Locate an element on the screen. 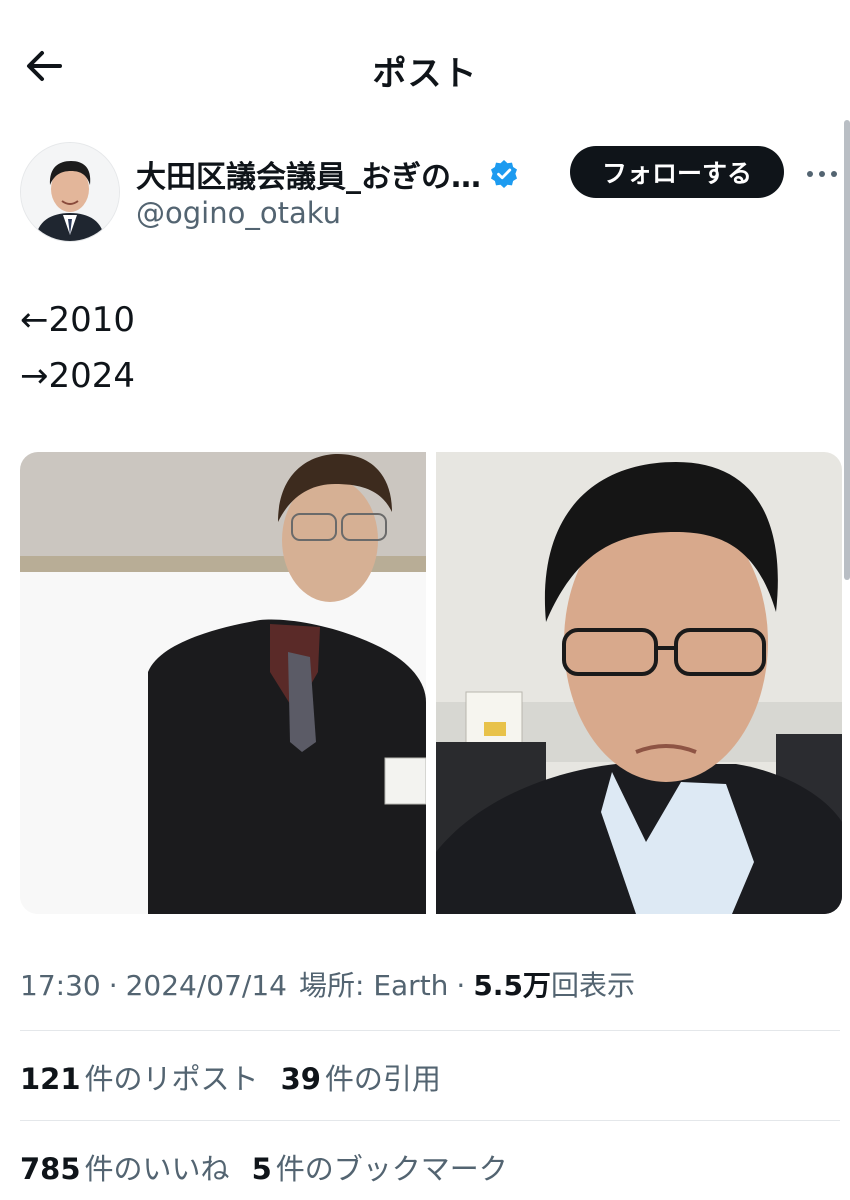 This screenshot has width=850, height=1200. repost-count: 121 件のリポスト is located at coordinates (139, 1077).